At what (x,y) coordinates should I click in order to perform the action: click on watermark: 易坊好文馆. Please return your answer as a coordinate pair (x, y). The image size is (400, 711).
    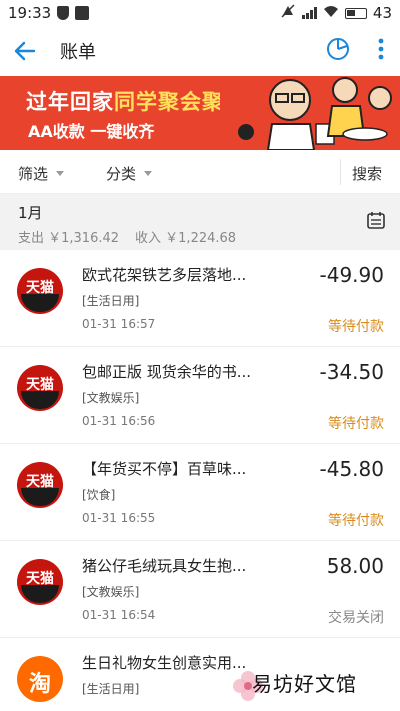
    Looking at the image, I should click on (314, 685).